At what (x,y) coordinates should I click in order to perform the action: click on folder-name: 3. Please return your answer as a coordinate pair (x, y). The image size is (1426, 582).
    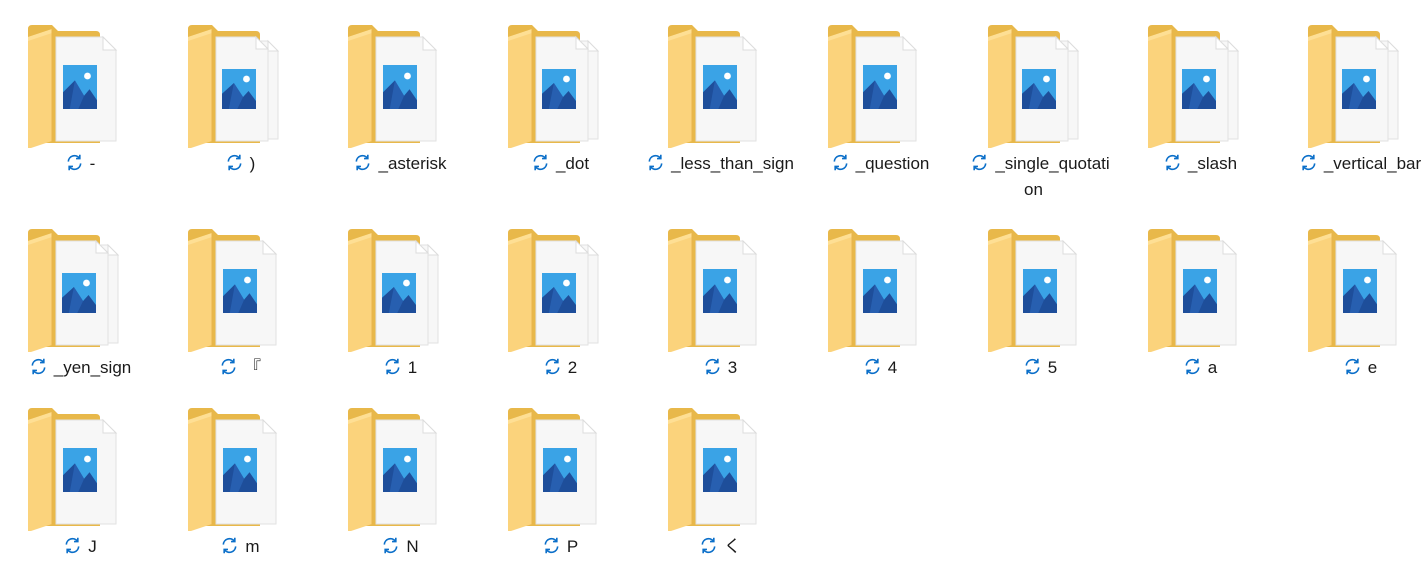
    Looking at the image, I should click on (732, 367).